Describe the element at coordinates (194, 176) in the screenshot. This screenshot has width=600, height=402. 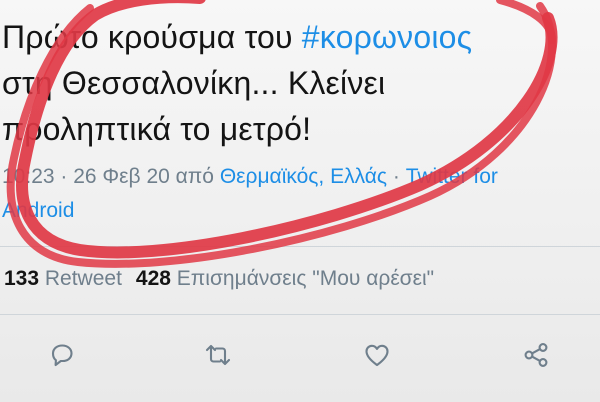
I see `from-word: από` at that location.